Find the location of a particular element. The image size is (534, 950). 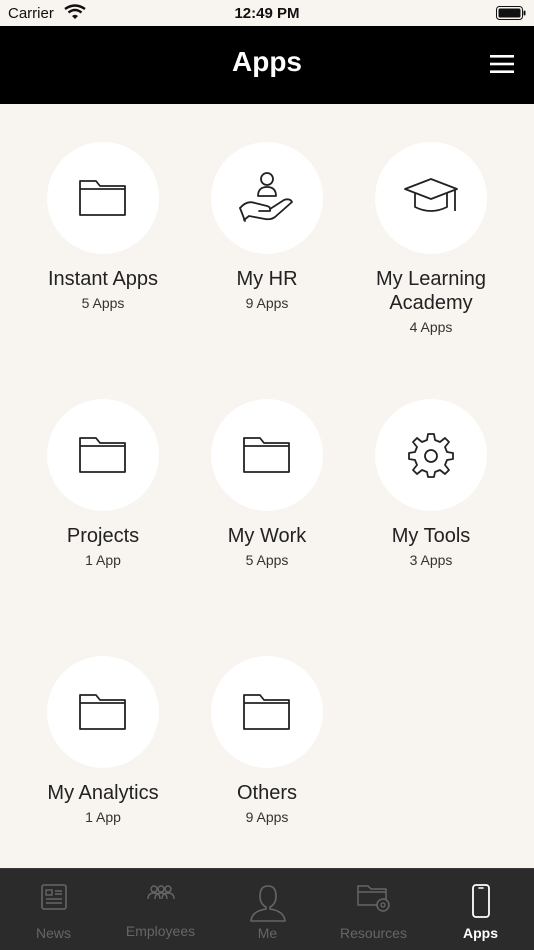

tab-employees: Employees is located at coordinates (160, 909).